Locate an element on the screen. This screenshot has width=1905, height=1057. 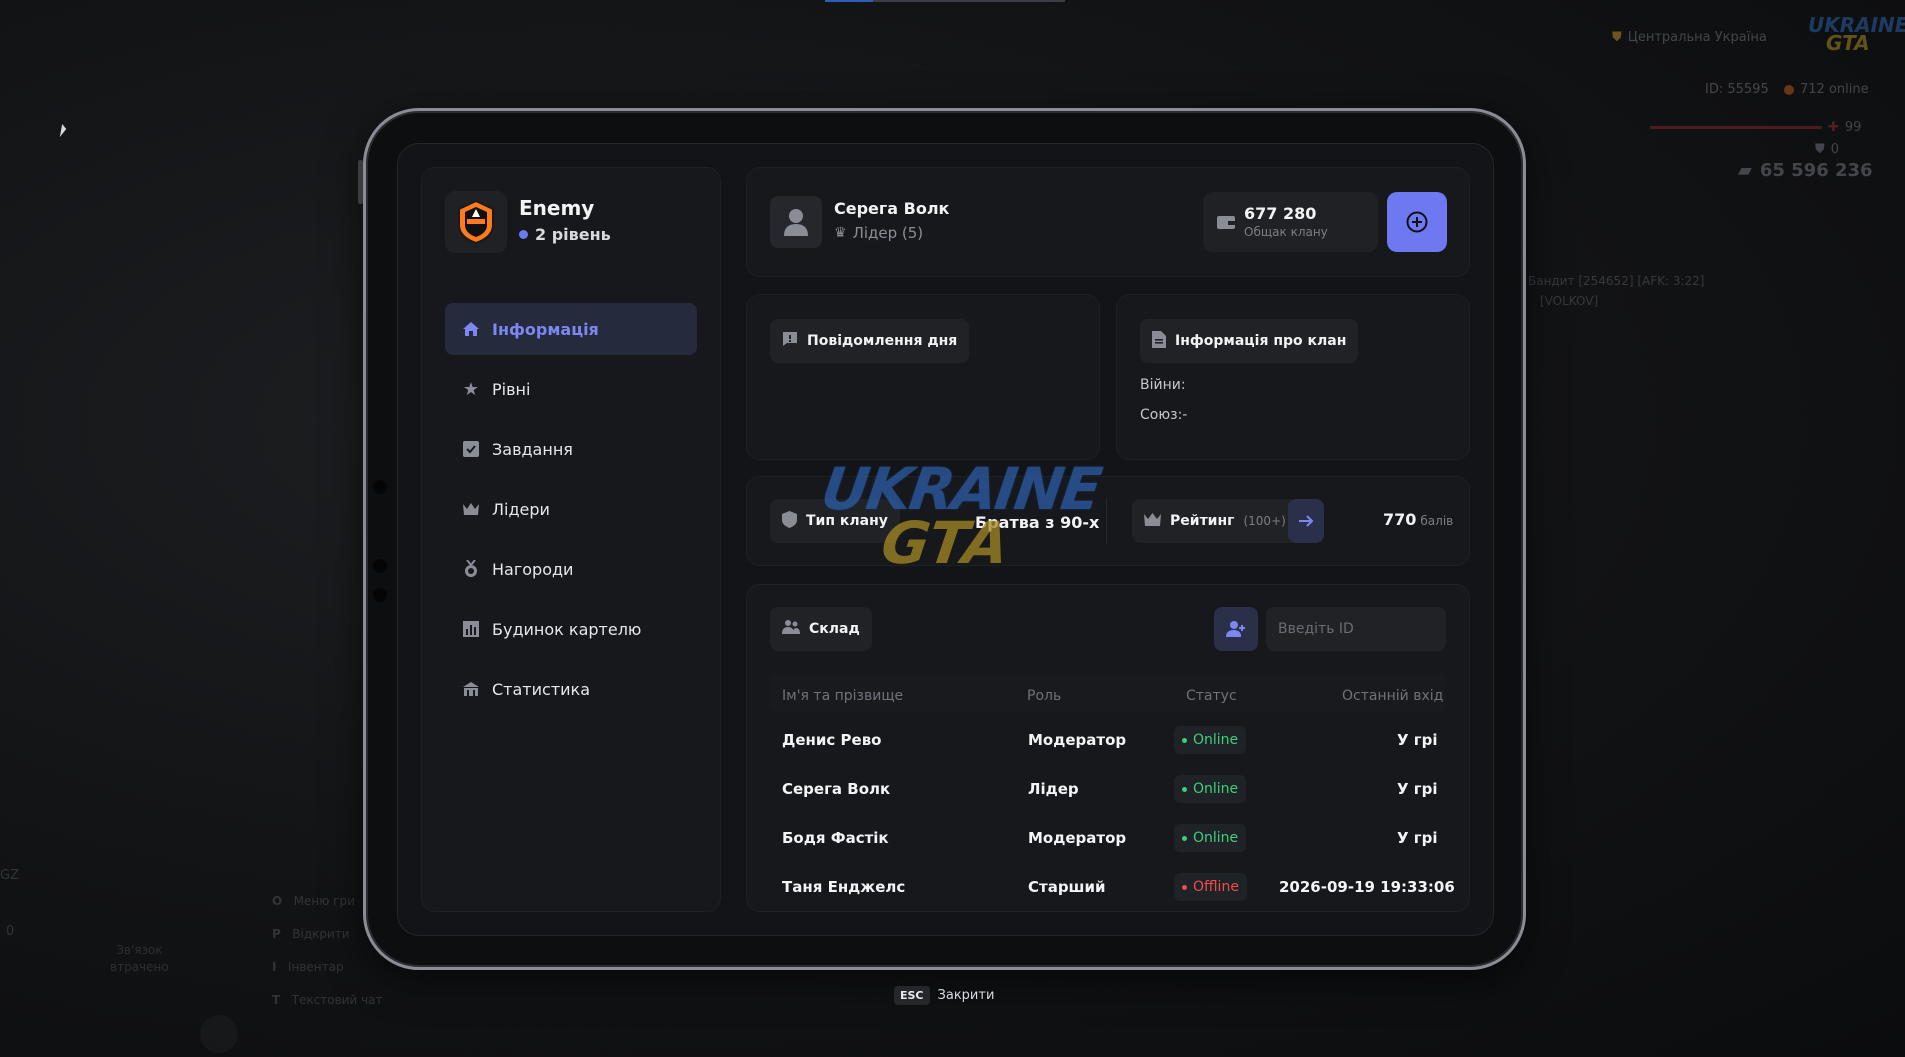
nav-item-tasks: Завдання is located at coordinates (571, 449).